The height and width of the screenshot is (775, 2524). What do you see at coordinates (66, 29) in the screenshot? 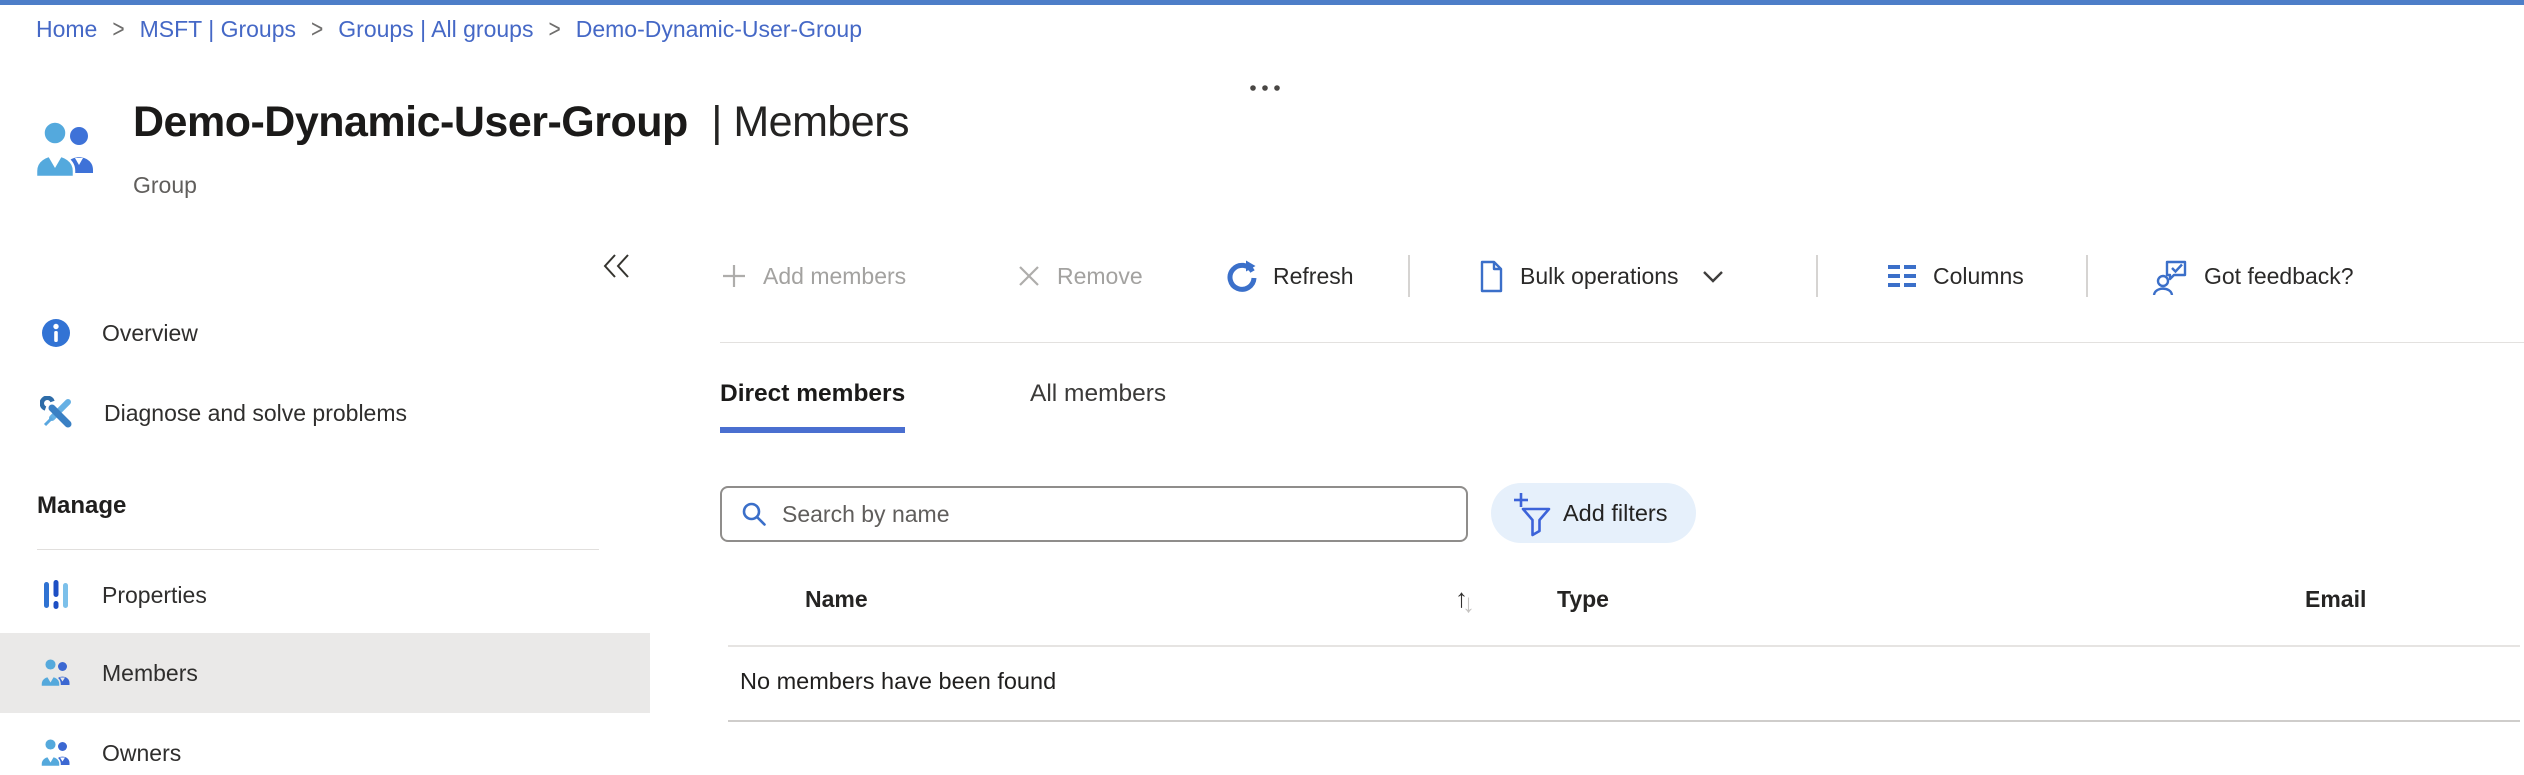
I see `breadcrumb-home: Home` at bounding box center [66, 29].